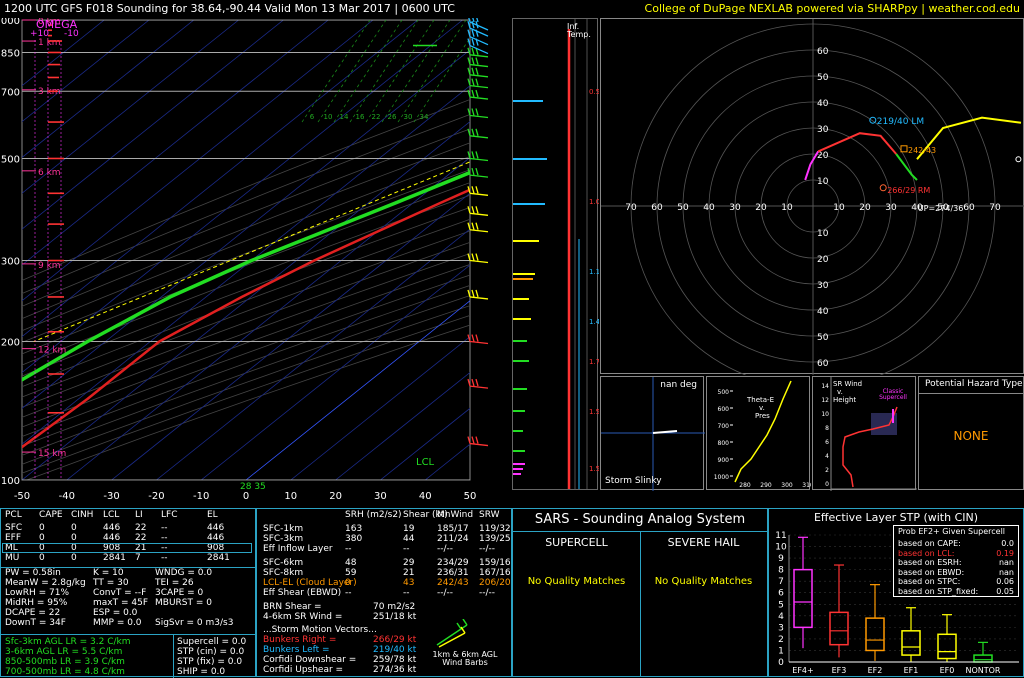 This screenshot has width=1024, height=678. What do you see at coordinates (298, 549) in the screenshot?
I see `kinematic-row: Eff Inflow Layer` at bounding box center [298, 549].